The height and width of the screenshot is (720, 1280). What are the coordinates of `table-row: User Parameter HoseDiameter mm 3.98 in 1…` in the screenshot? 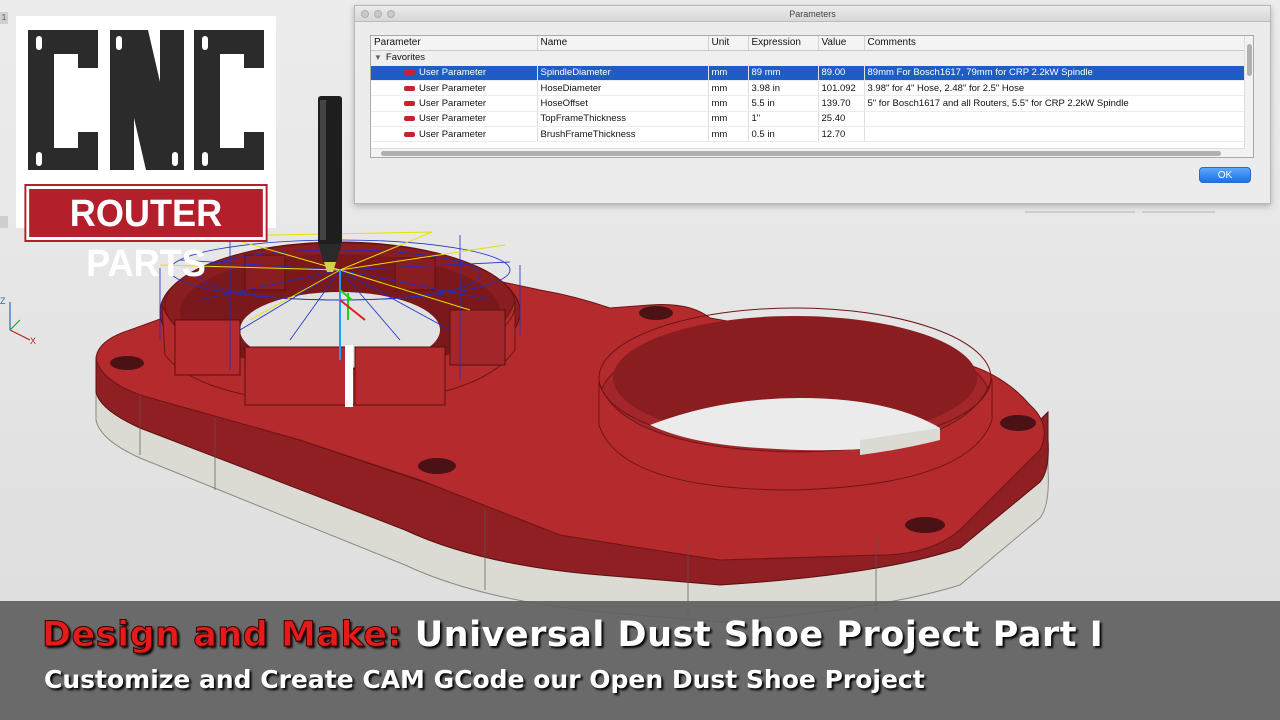 It's located at (808, 88).